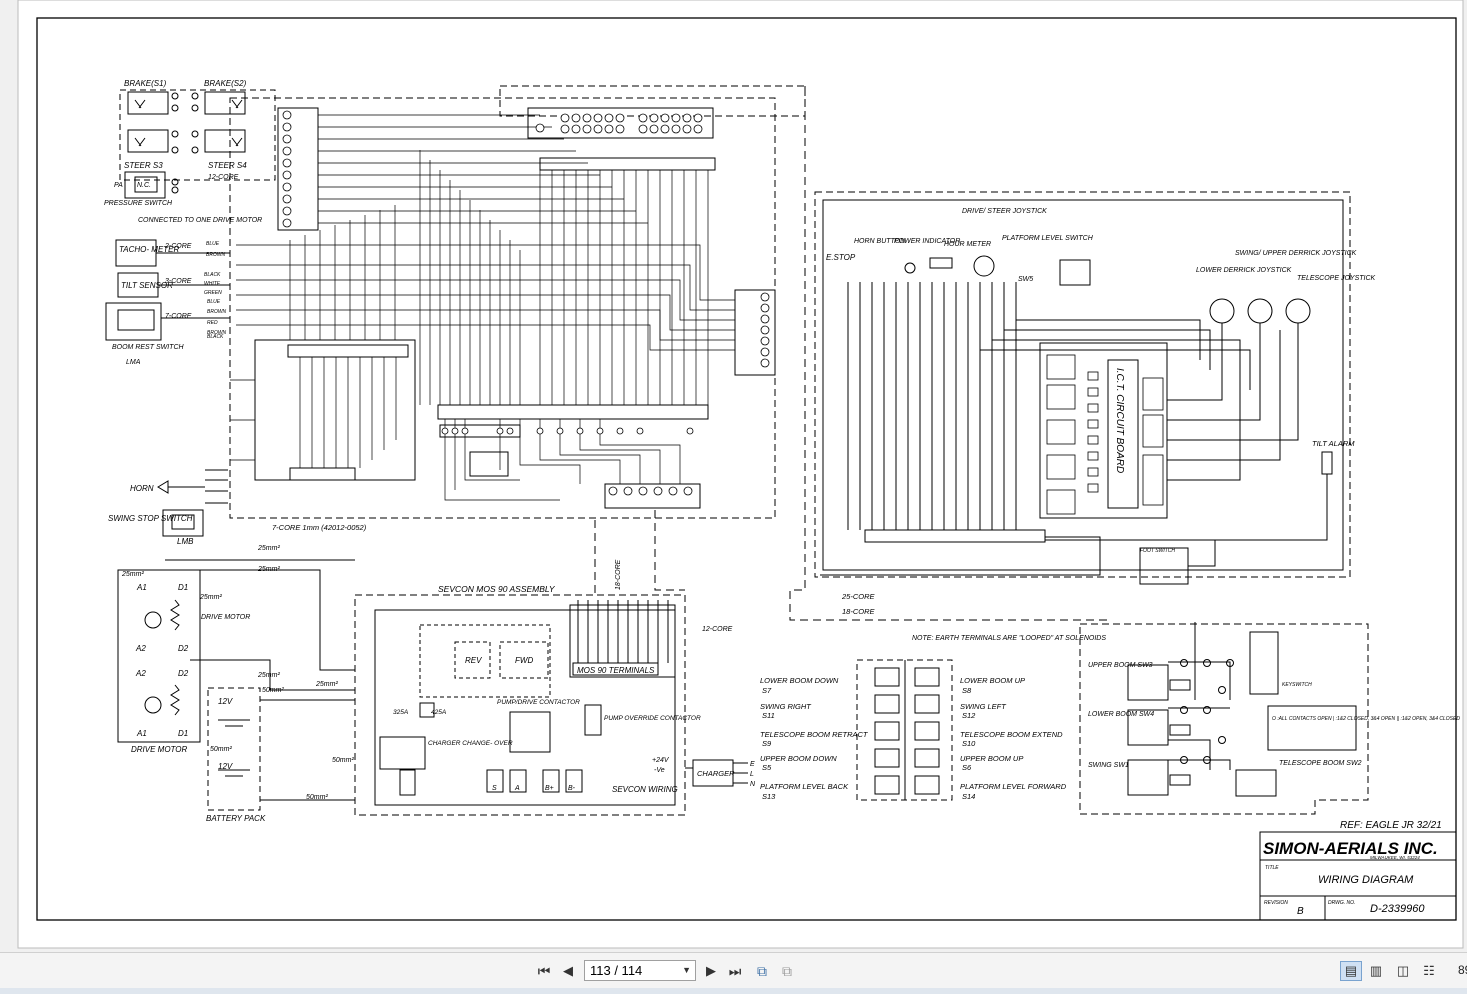 The height and width of the screenshot is (994, 1467). Describe the element at coordinates (1366, 880) in the screenshot. I see `title-text: WIRING DIAGRAM` at that location.